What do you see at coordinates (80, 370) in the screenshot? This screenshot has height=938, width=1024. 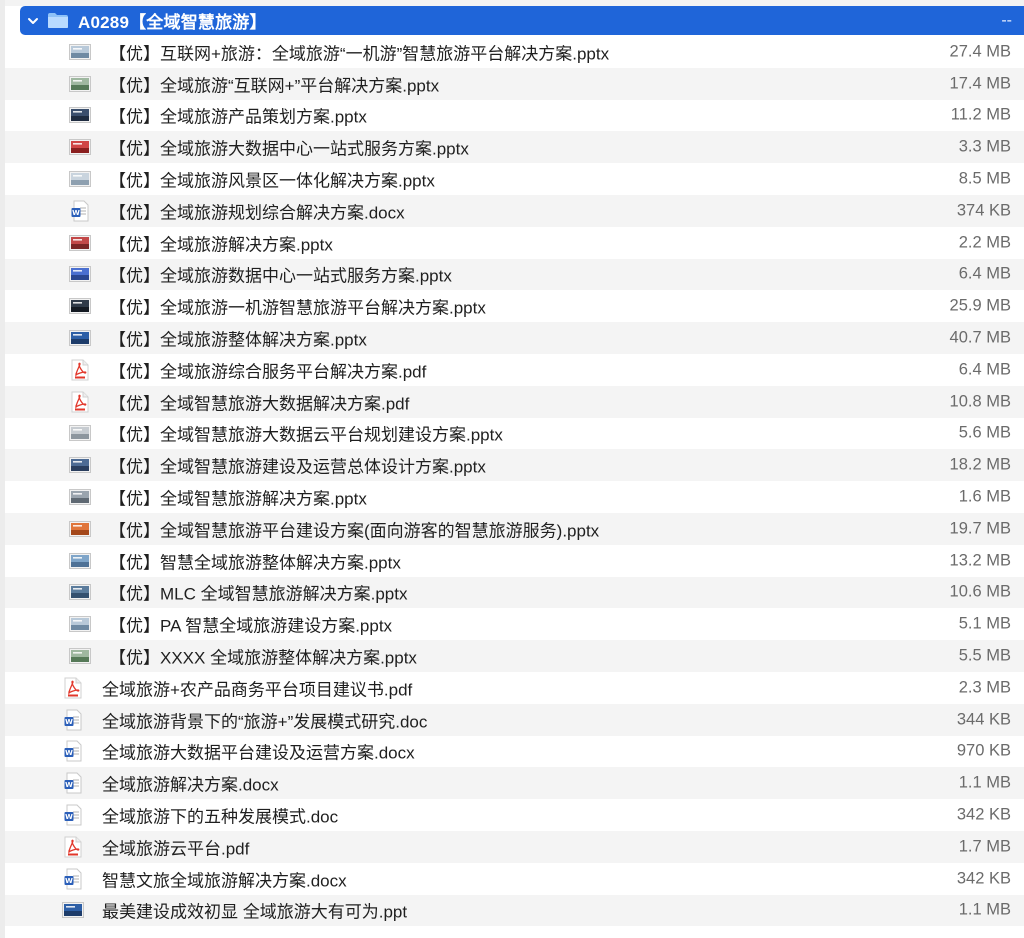 I see `pdf-file-icon` at bounding box center [80, 370].